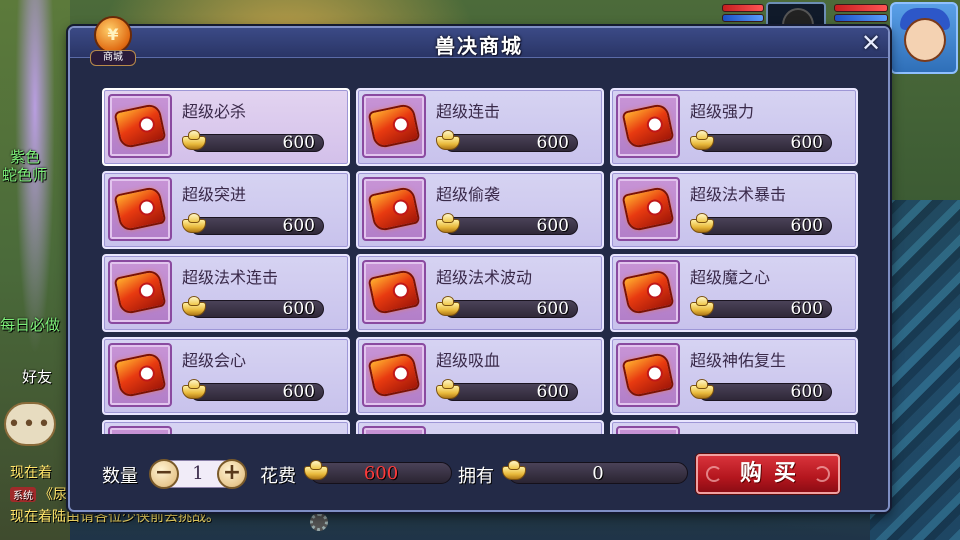  What do you see at coordinates (479, 46) in the screenshot?
I see `shop-title: 兽决商城` at bounding box center [479, 46].